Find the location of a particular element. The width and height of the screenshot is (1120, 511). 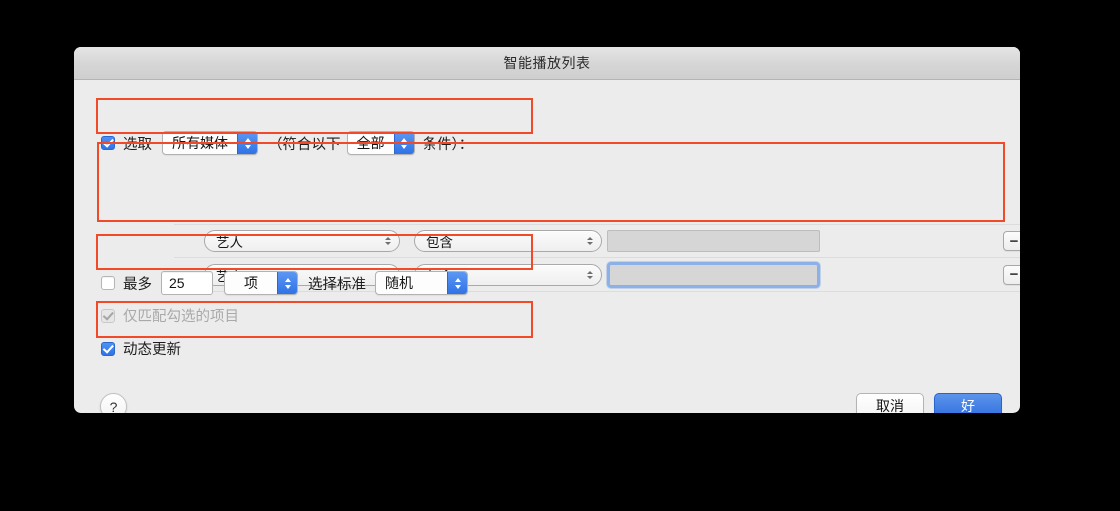

dialog-titlebar: 智能播放列表 is located at coordinates (547, 63).